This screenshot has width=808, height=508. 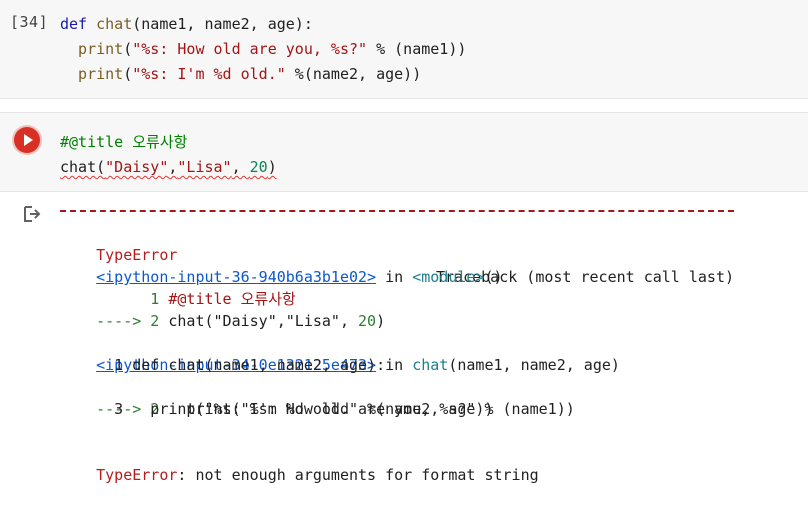 I want to click on cell1-line0-token-2: (name1, name2, age):, so click(x=222, y=24).